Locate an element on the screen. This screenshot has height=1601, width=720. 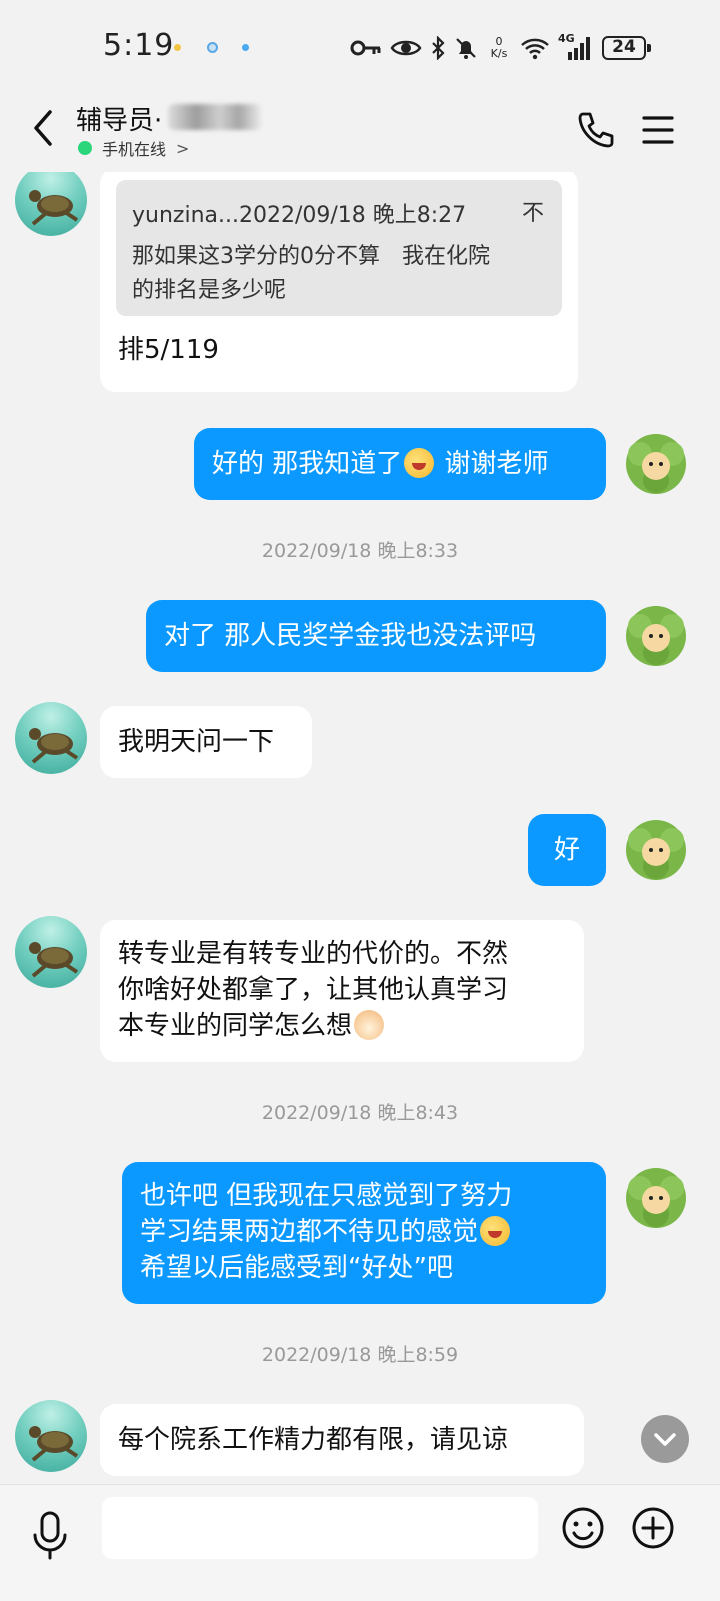
message-text: 我明天问一下 is located at coordinates (196, 742).